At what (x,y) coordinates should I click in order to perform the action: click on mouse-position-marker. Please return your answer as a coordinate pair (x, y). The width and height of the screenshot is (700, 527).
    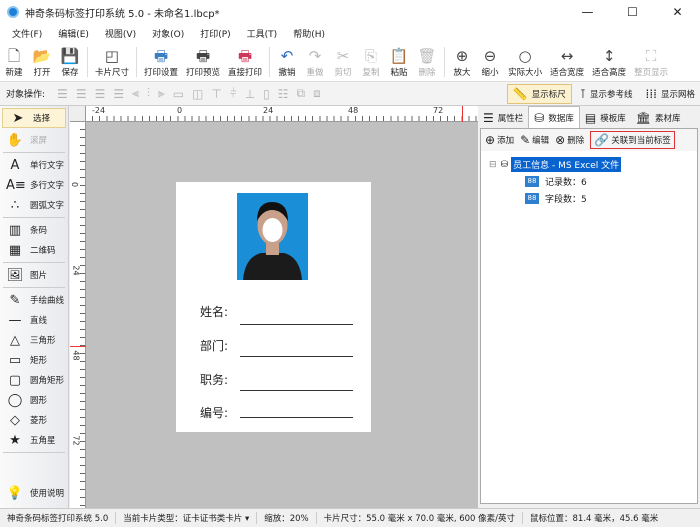
    Looking at the image, I should click on (78, 346).